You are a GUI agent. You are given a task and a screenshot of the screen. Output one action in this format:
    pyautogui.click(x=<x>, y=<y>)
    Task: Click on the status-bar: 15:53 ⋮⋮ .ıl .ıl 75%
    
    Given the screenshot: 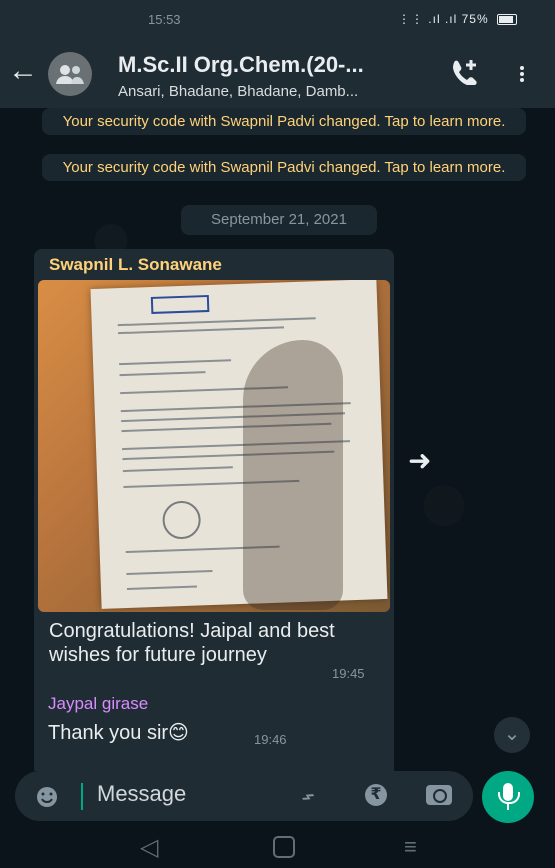 What is the action you would take?
    pyautogui.click(x=277, y=20)
    